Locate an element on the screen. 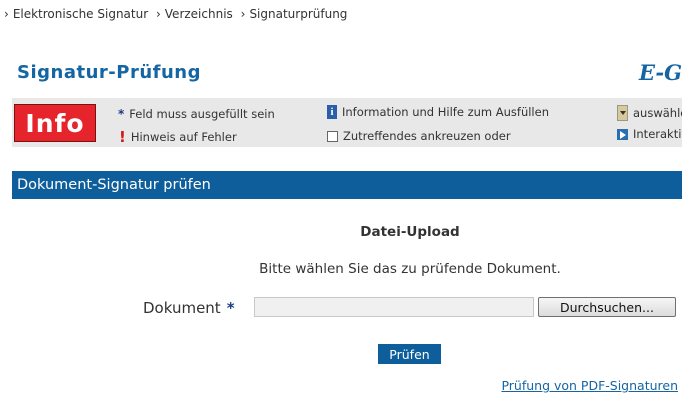 This screenshot has height=405, width=682. upload-heading: Datei-Upload is located at coordinates (410, 232).